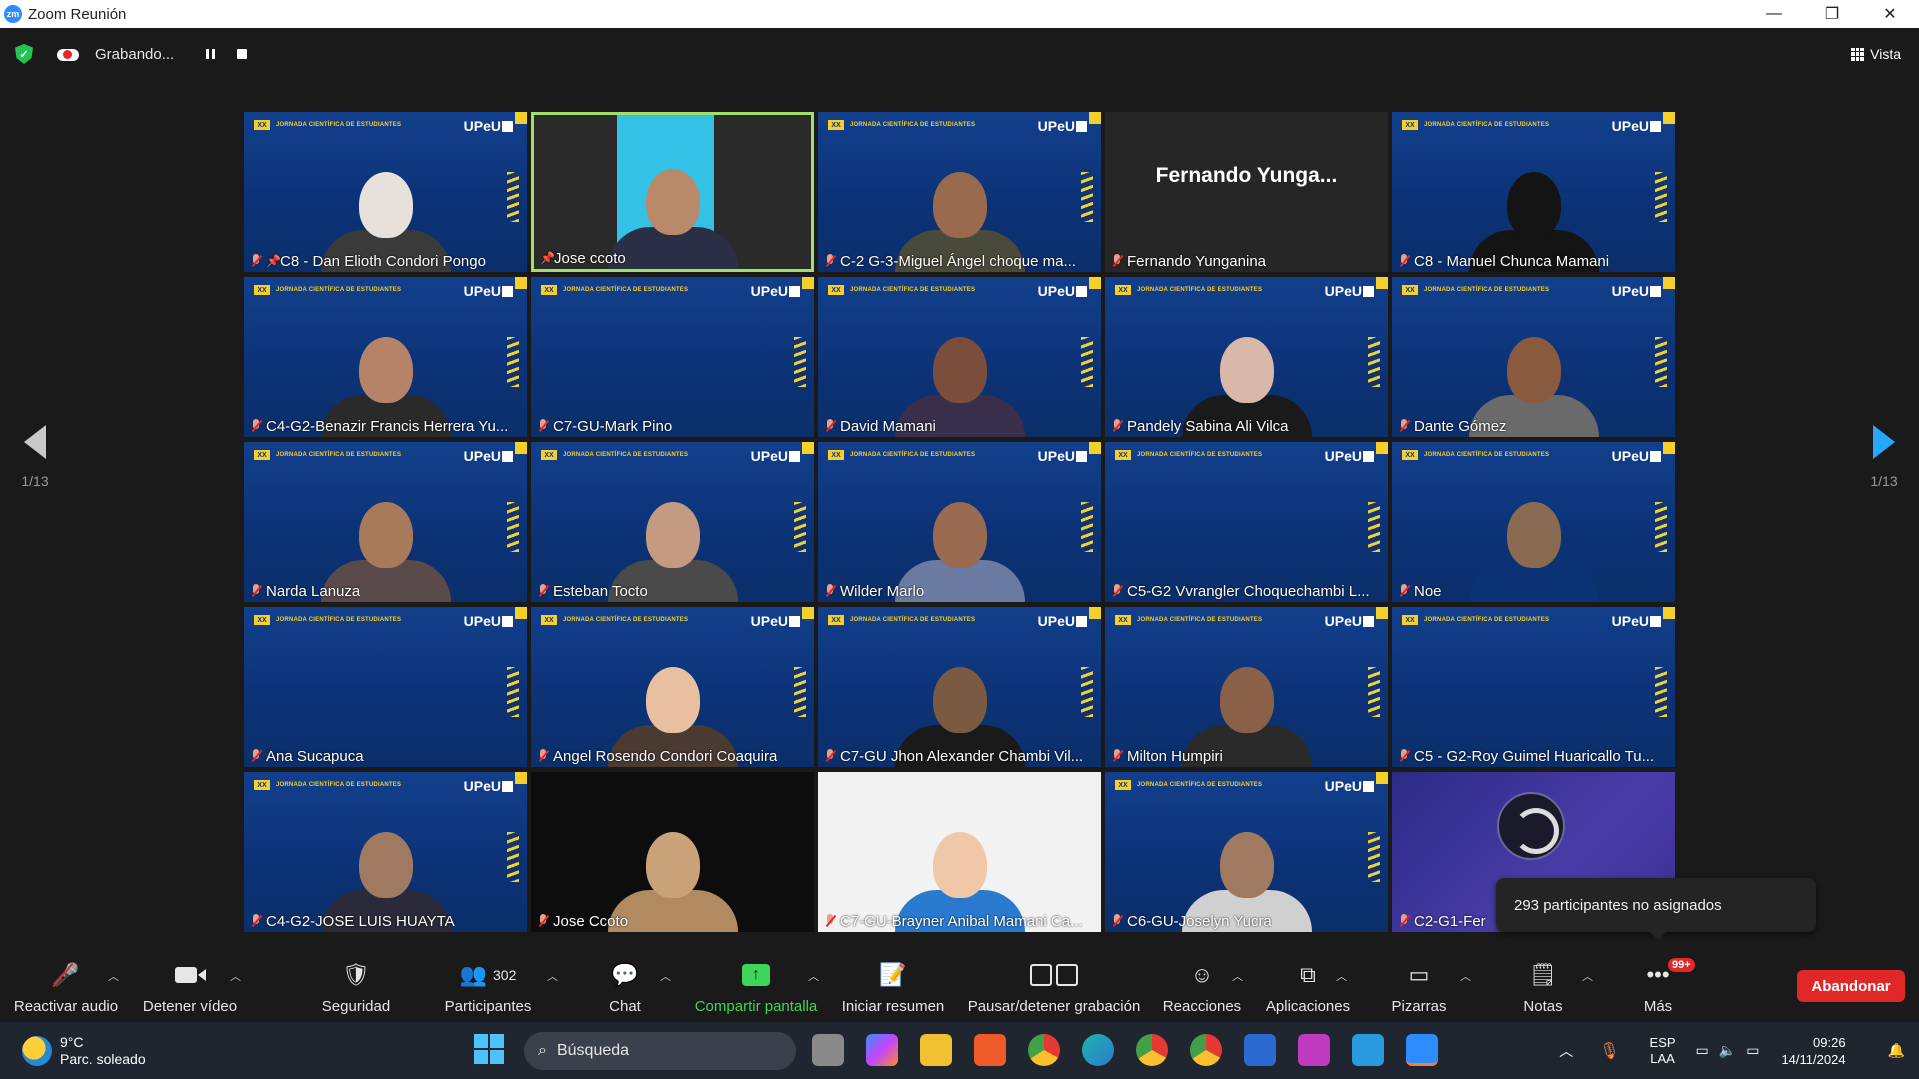 Image resolution: width=1919 pixels, height=1079 pixels. I want to click on leave-meeting-button: Abandonar, so click(1851, 986).